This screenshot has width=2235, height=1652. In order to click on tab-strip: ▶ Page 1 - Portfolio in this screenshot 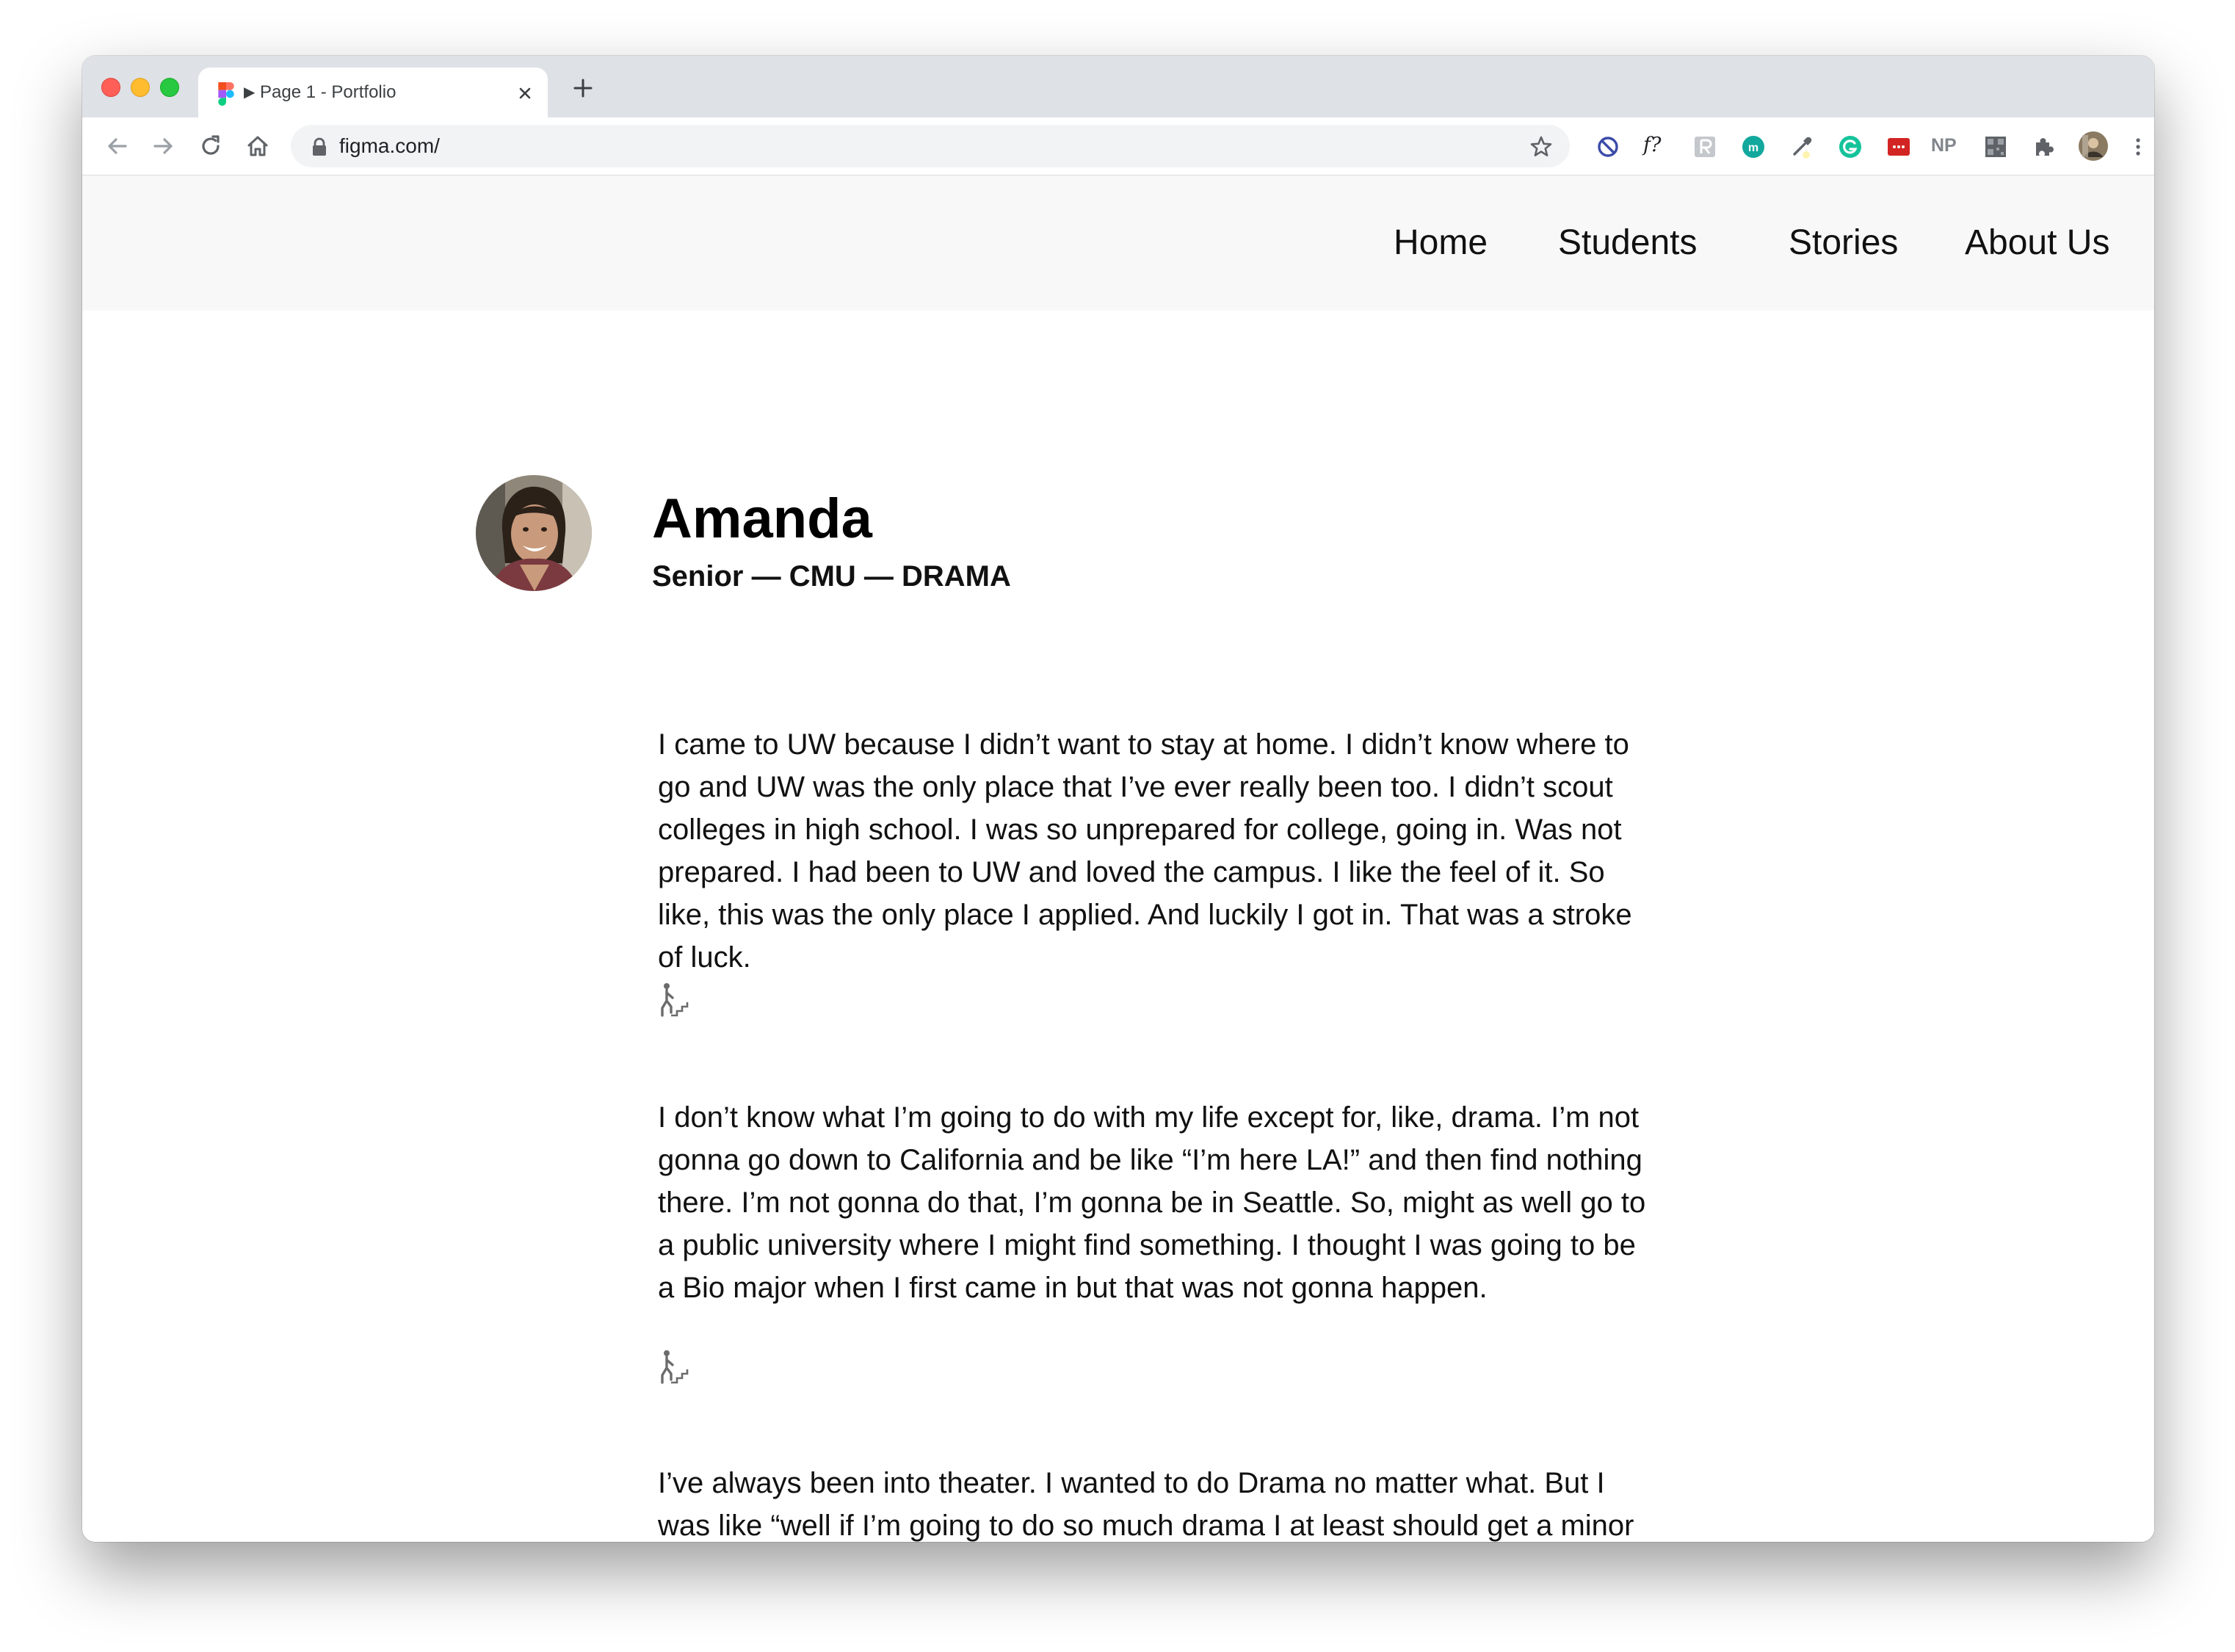, I will do `click(1118, 86)`.